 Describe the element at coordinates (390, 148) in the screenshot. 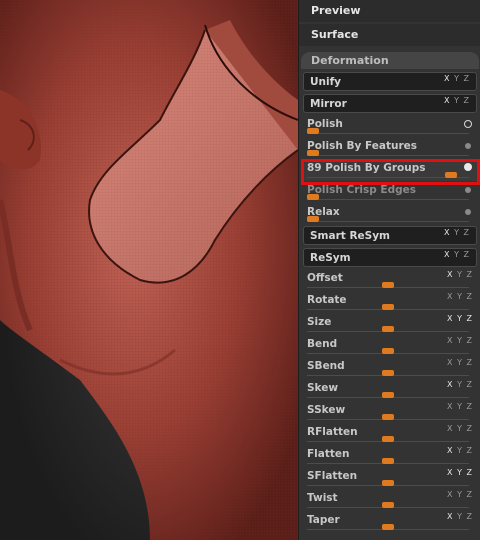

I see `polish-by-features-slider: Polish By Features` at that location.